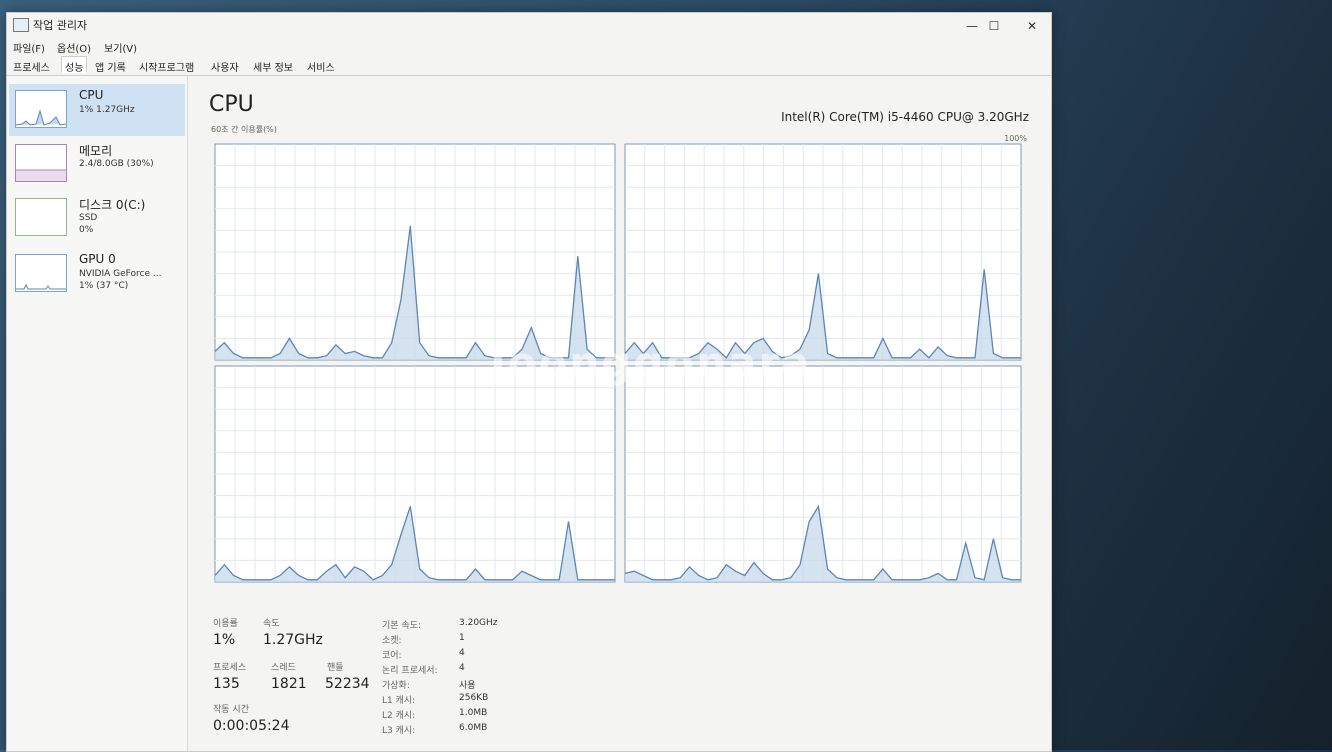 The image size is (1332, 752). Describe the element at coordinates (60, 25) in the screenshot. I see `window-title: 작업 관리자` at that location.